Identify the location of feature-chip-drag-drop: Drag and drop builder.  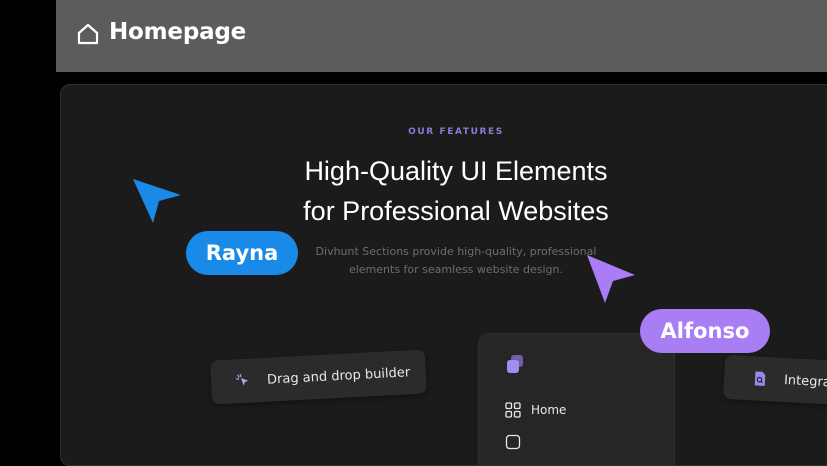
(318, 377).